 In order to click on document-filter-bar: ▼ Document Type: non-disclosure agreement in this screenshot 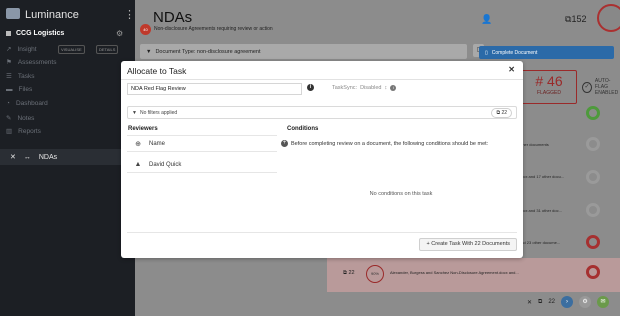, I will do `click(303, 51)`.